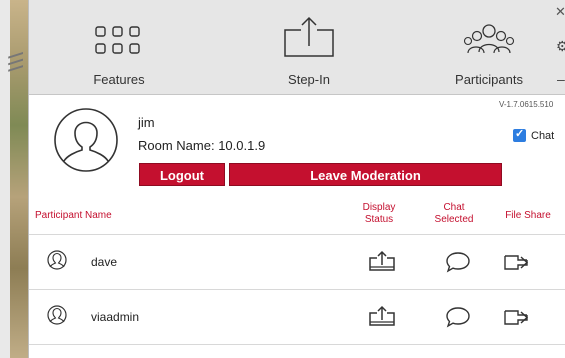 The width and height of the screenshot is (565, 358). What do you see at coordinates (489, 39) in the screenshot?
I see `participants-icon` at bounding box center [489, 39].